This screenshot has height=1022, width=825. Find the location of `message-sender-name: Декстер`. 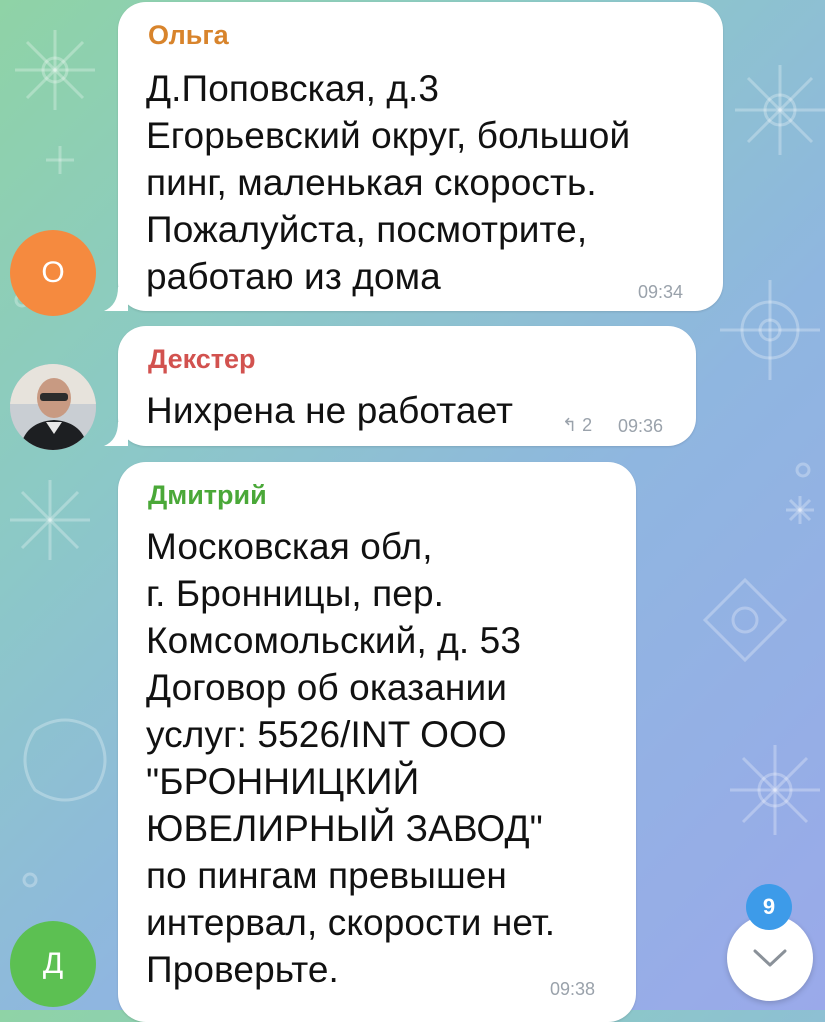

message-sender-name: Декстер is located at coordinates (202, 359).